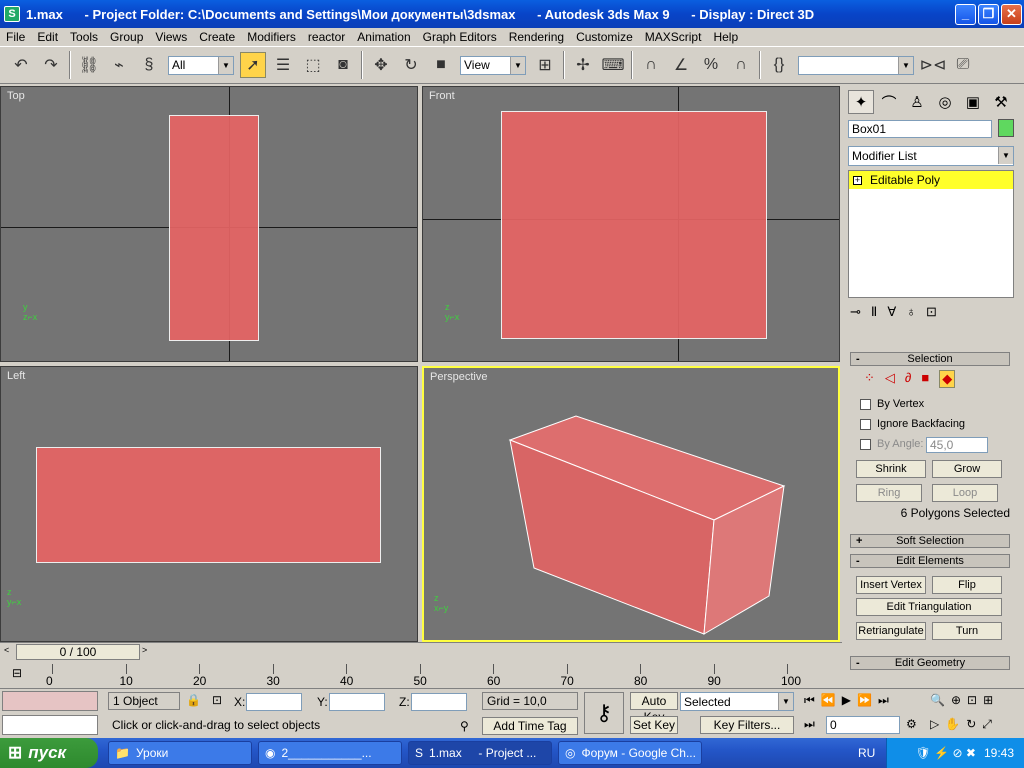 The height and width of the screenshot is (768, 1024). Describe the element at coordinates (988, 14) in the screenshot. I see `restore-button: ❐` at that location.